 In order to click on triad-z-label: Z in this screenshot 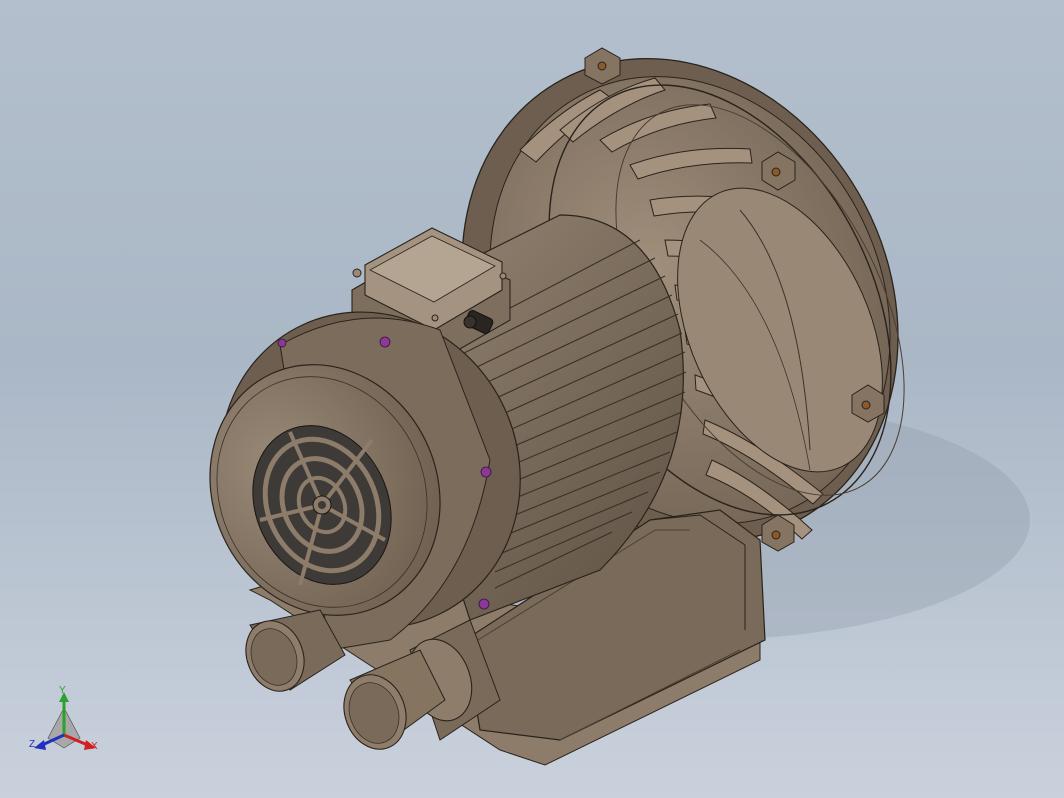, I will do `click(32, 744)`.